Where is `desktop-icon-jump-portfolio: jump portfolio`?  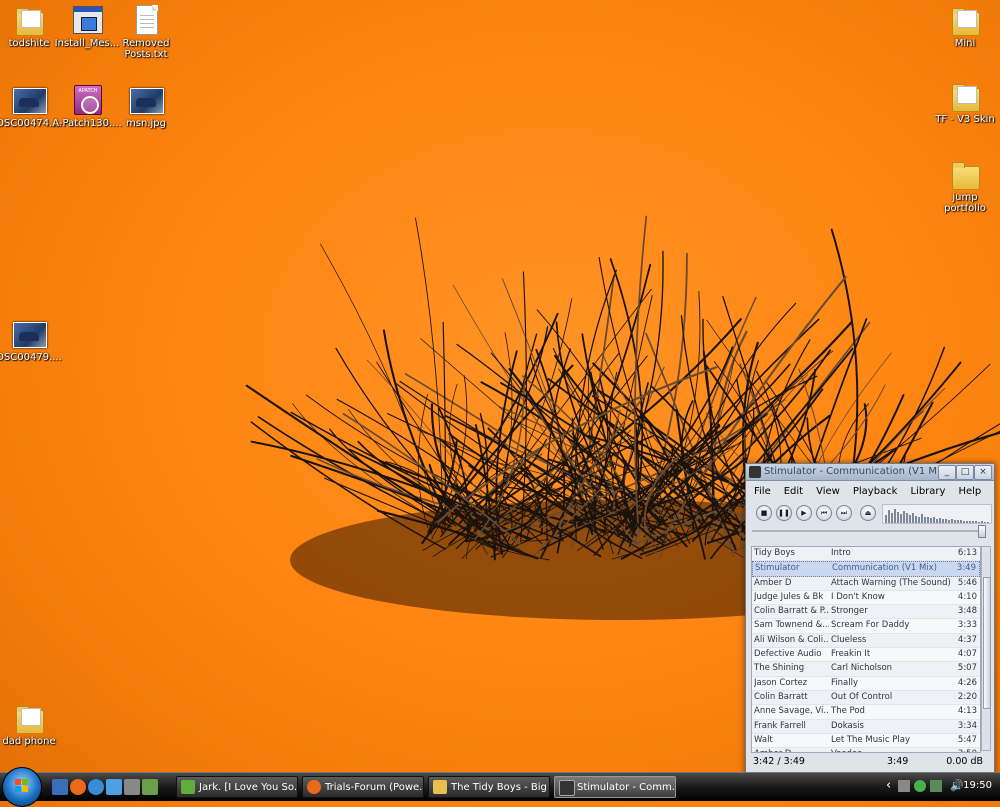
desktop-icon-jump-portfolio: jump portfolio is located at coordinates (965, 186).